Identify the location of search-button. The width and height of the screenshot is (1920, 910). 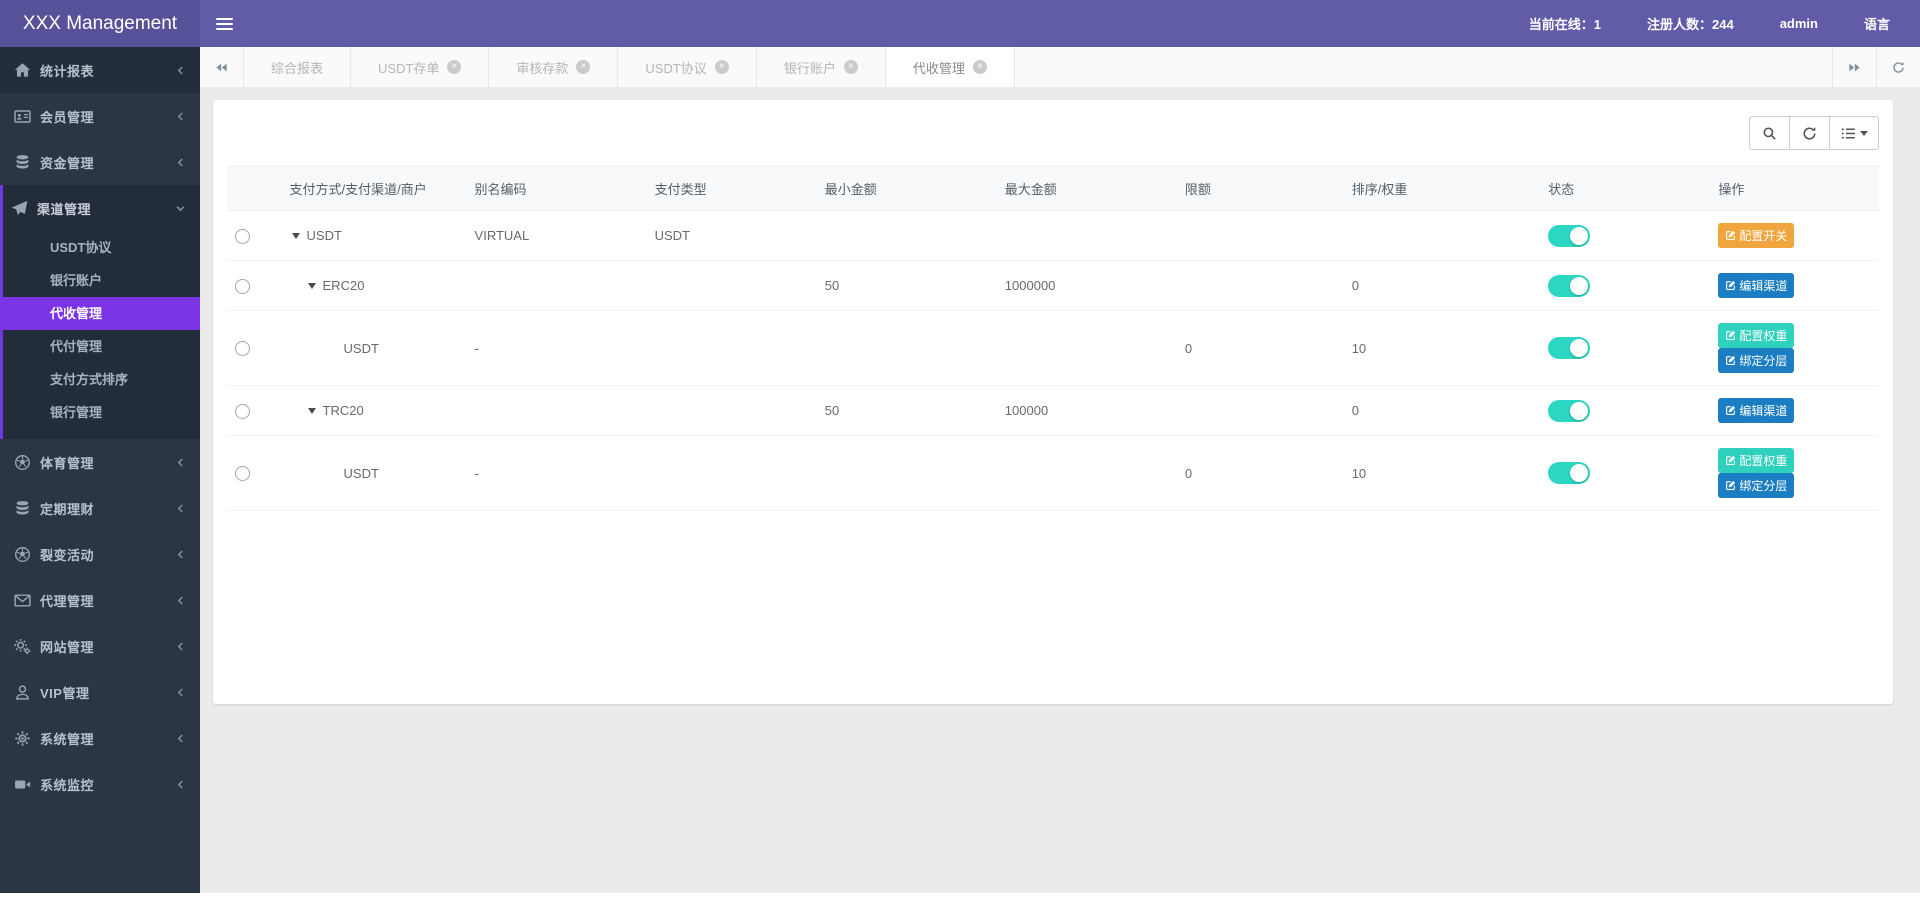
(1769, 133).